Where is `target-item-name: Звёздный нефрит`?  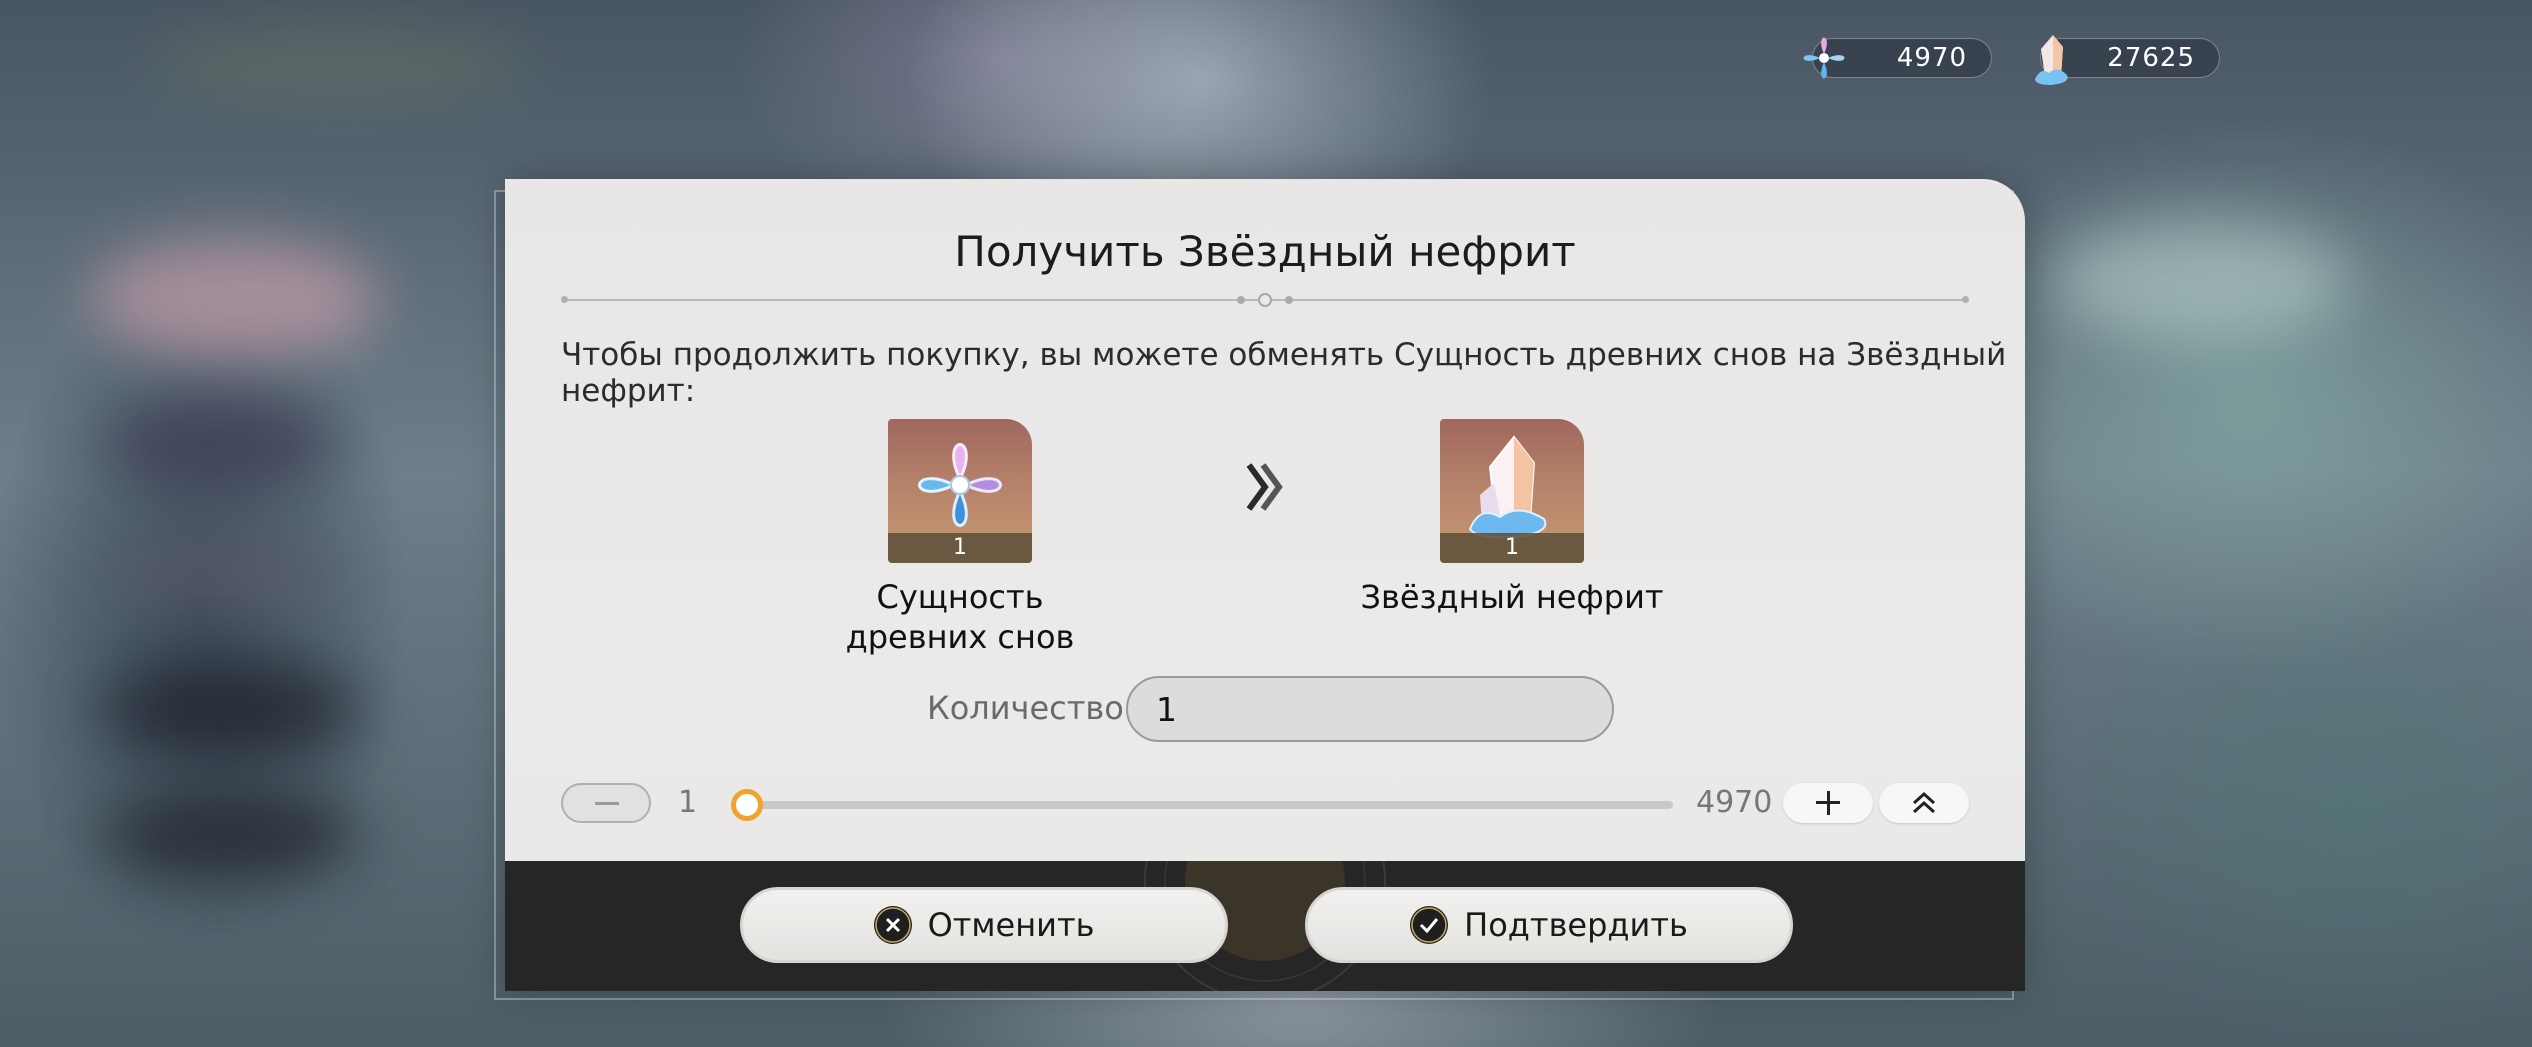 target-item-name: Звёздный нефрит is located at coordinates (1512, 597).